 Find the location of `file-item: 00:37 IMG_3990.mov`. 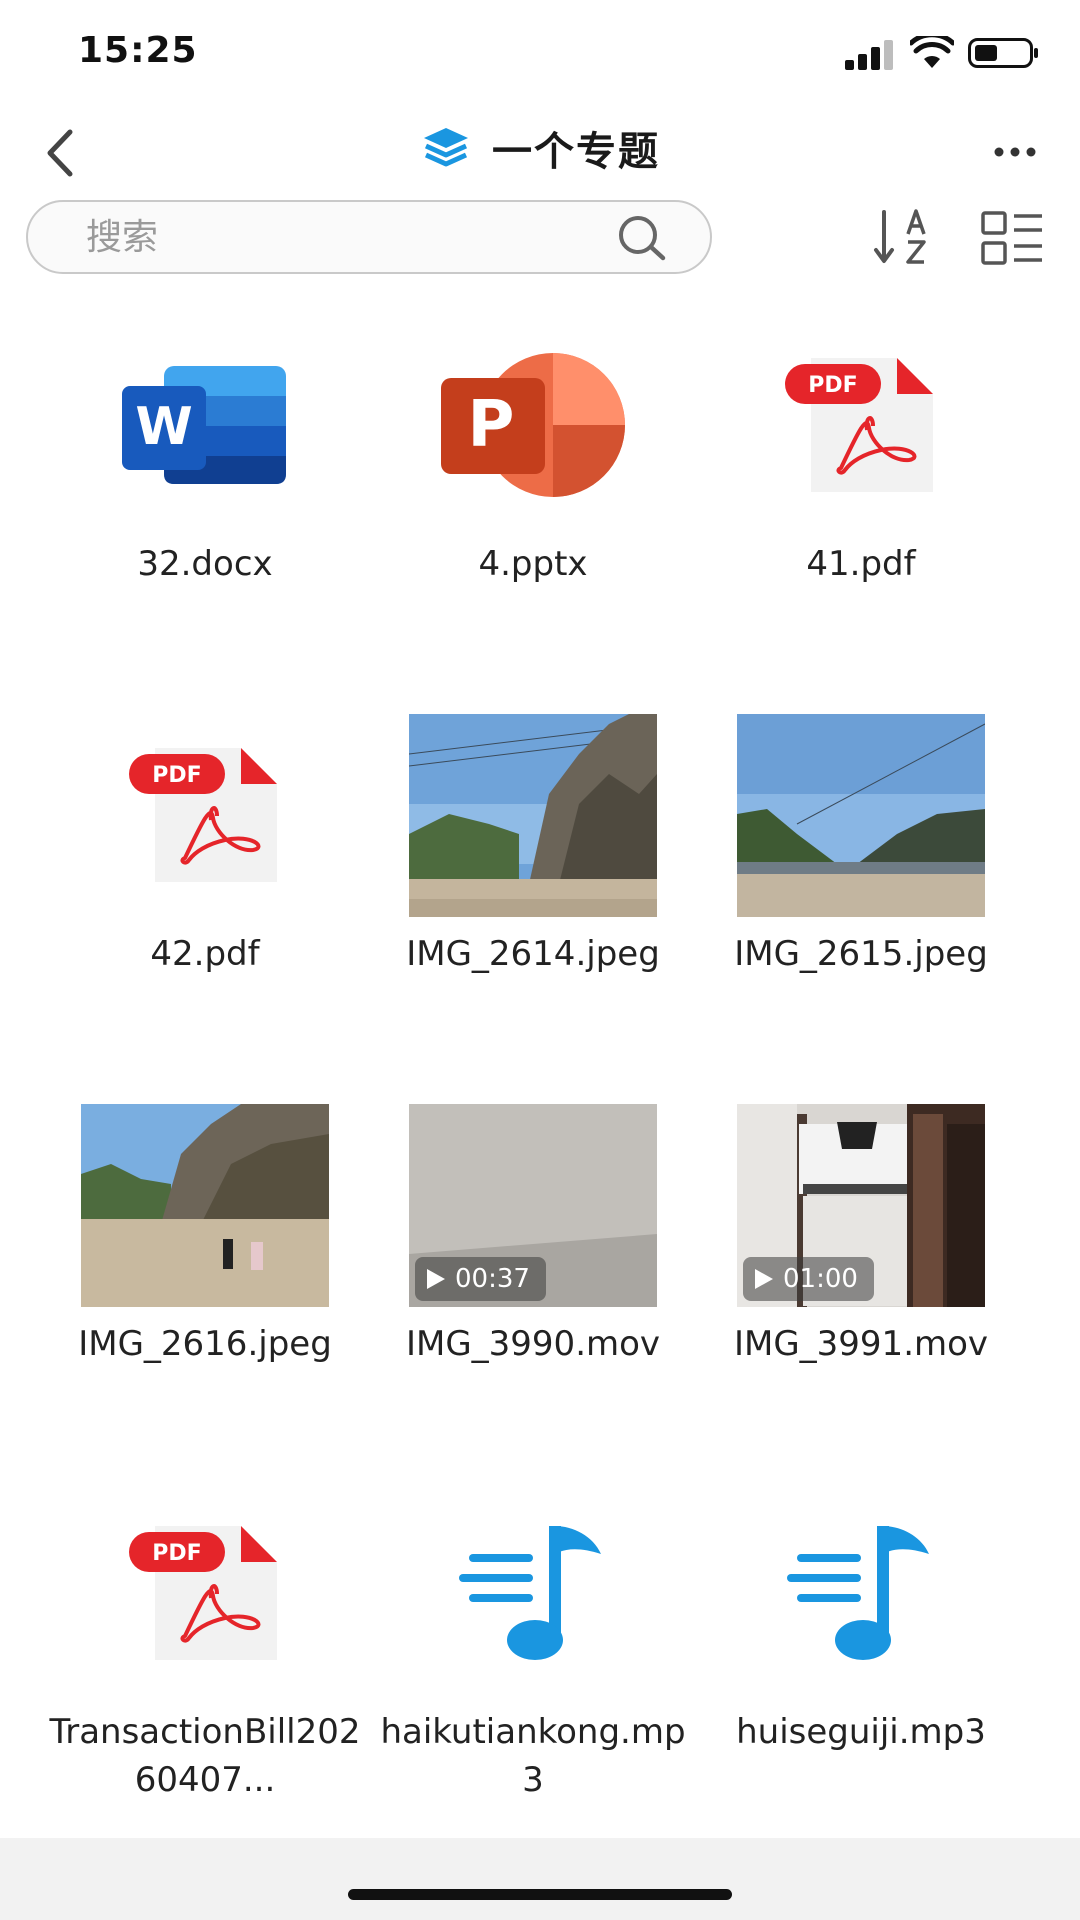

file-item: 00:37 IMG_3990.mov is located at coordinates (533, 1296).